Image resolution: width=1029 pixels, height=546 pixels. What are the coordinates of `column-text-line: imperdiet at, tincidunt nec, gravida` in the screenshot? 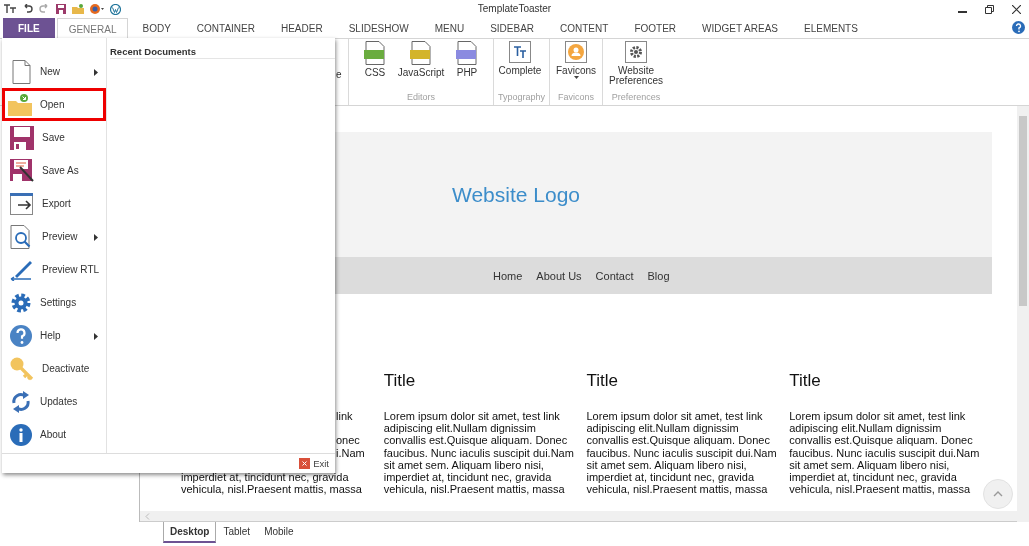 It's located at (265, 477).